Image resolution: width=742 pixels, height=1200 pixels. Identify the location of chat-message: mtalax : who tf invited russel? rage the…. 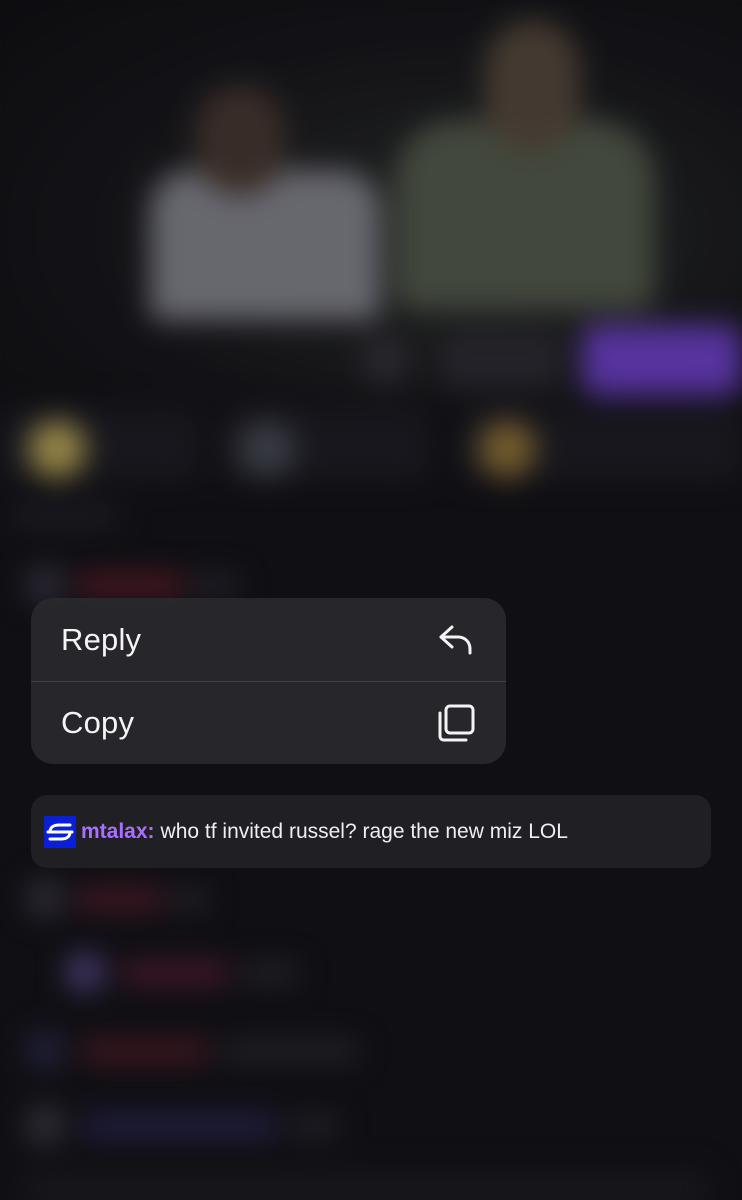
(371, 831).